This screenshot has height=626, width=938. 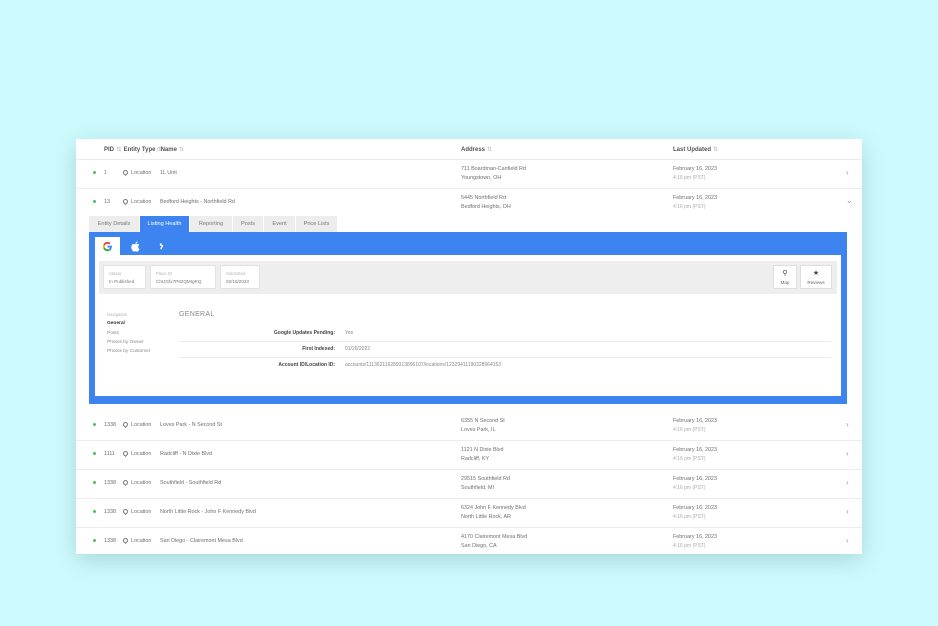 I want to click on star-icon: ★, so click(x=816, y=273).